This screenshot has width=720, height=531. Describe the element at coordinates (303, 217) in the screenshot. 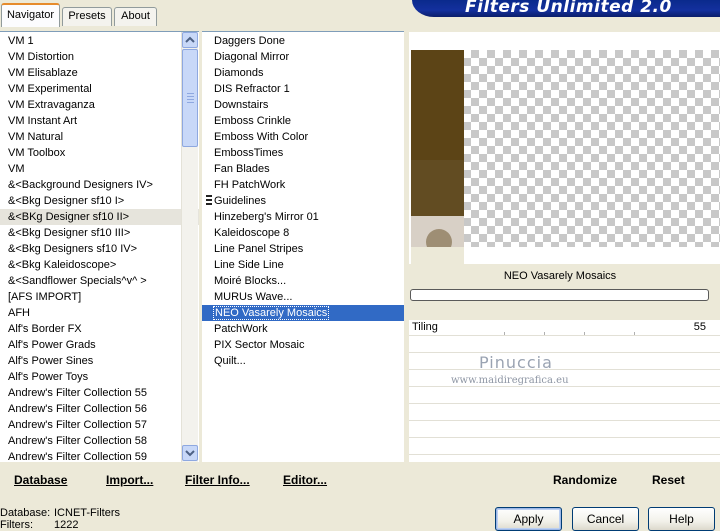

I see `list-item: Hinzeberg's Mirror 01` at that location.